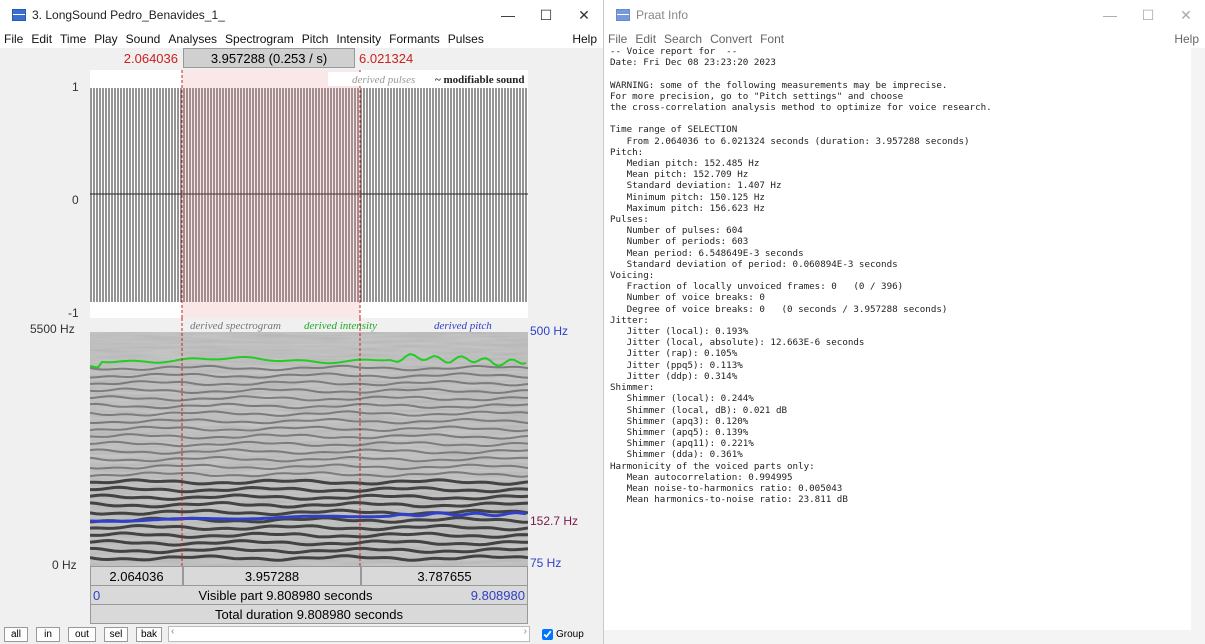 Image resolution: width=1205 pixels, height=644 pixels. Describe the element at coordinates (645, 39) in the screenshot. I see `info-menu-edit: Edit` at that location.